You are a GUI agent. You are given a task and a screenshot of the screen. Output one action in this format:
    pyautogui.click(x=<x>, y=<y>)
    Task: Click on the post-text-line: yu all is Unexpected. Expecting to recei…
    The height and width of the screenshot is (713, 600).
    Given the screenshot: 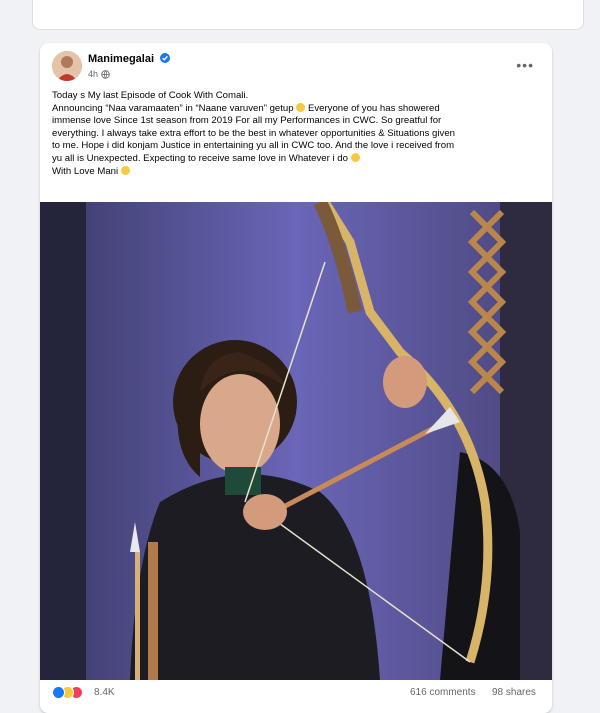 What is the action you would take?
    pyautogui.click(x=296, y=159)
    